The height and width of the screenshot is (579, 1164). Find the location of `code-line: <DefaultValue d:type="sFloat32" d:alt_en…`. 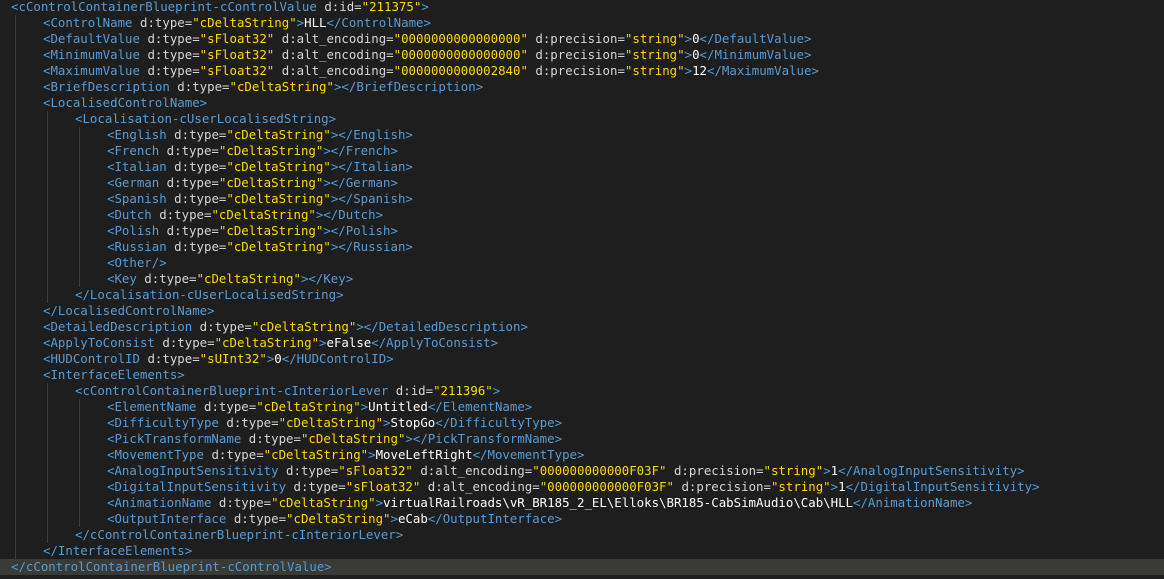

code-line: <DefaultValue d:type="sFloat32" d:alt_en… is located at coordinates (582, 39).